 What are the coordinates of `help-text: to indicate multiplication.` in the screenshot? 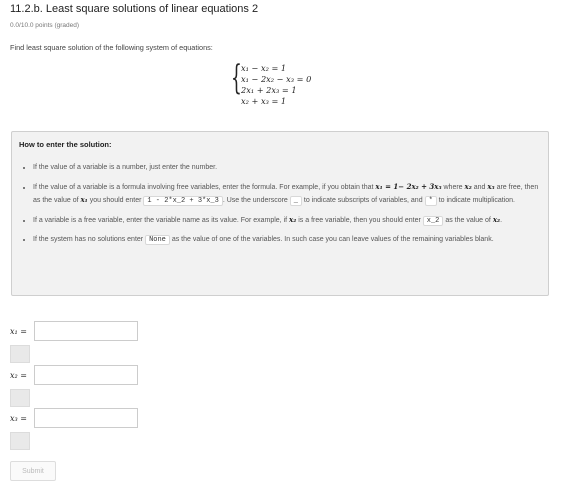 It's located at (476, 200).